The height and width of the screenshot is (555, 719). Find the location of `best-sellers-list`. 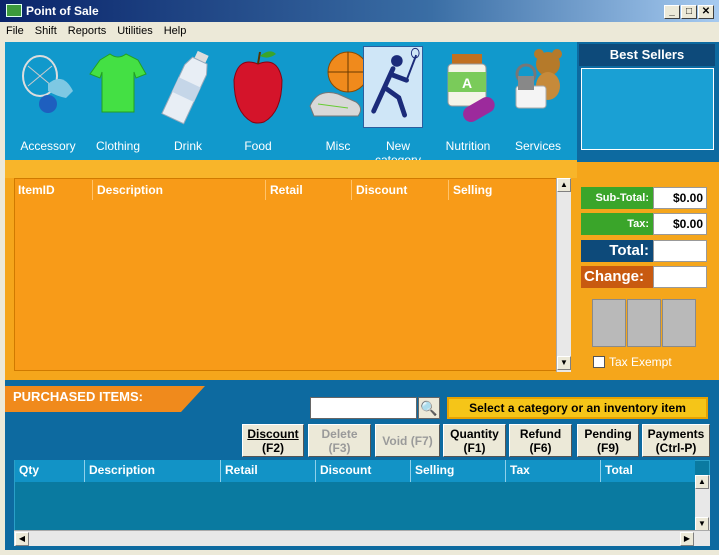

best-sellers-list is located at coordinates (647, 109).